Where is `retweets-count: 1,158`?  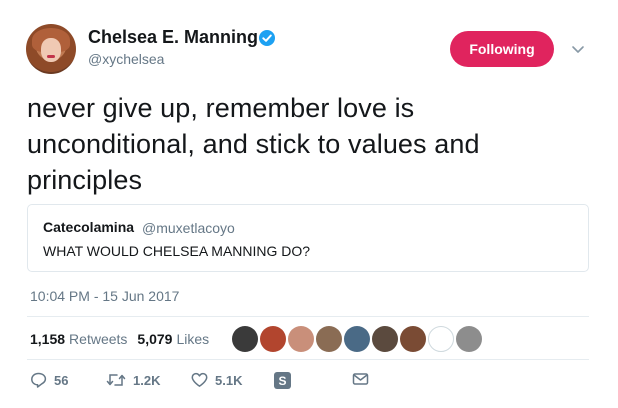 retweets-count: 1,158 is located at coordinates (47, 339).